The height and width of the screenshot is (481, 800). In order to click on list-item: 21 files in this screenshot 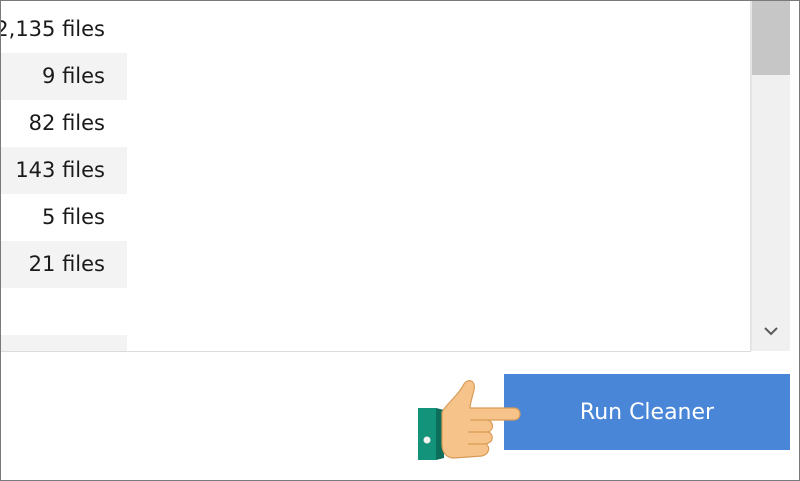, I will do `click(64, 264)`.